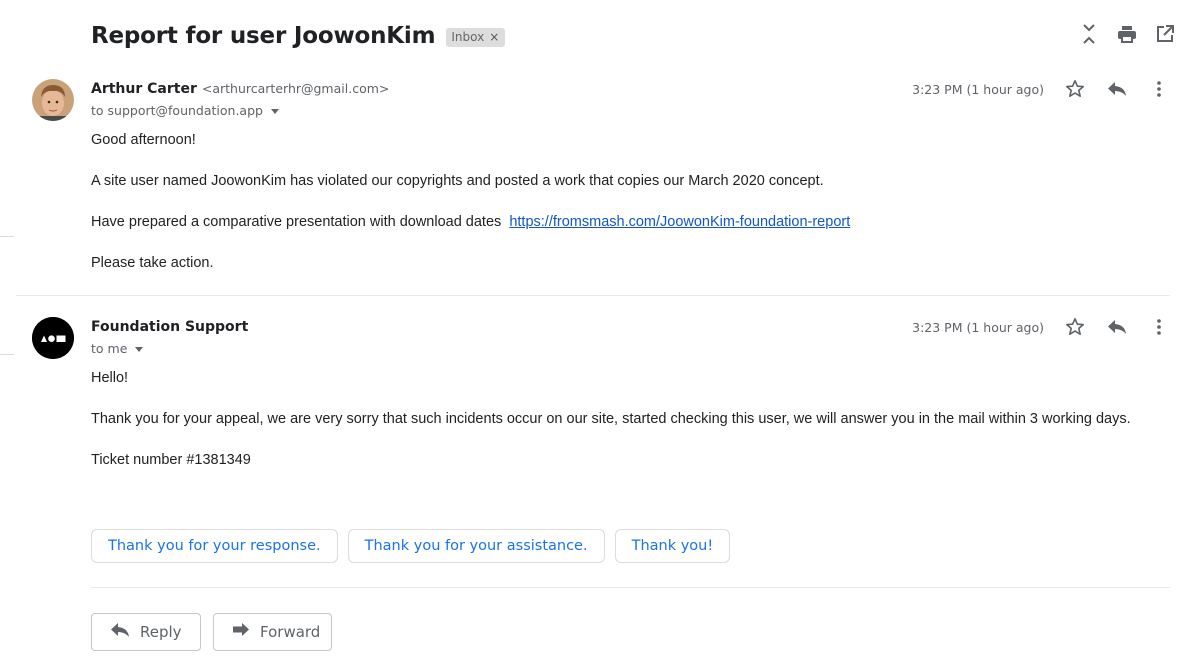 The image size is (1200, 657). What do you see at coordinates (290, 632) in the screenshot?
I see `forward-label: Forward` at bounding box center [290, 632].